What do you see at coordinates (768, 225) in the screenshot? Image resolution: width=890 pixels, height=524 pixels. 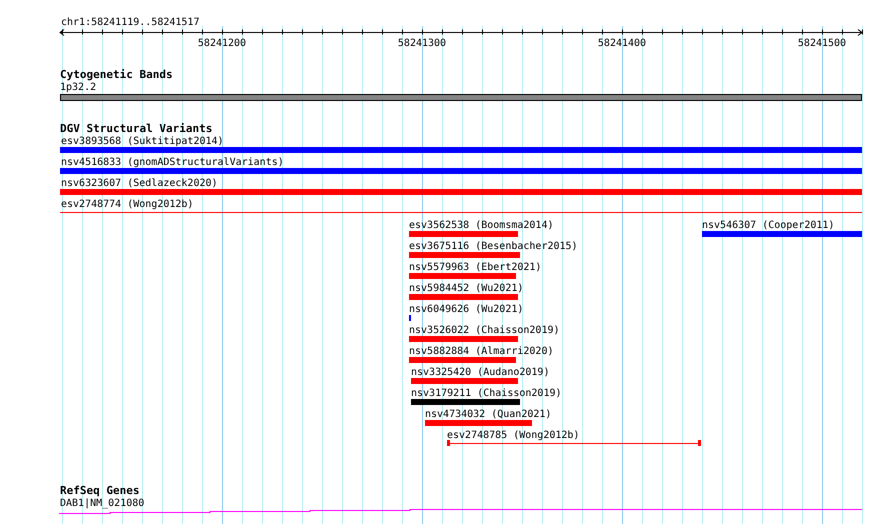 I see `variant-label: nsv546307 (Cooper2011)` at bounding box center [768, 225].